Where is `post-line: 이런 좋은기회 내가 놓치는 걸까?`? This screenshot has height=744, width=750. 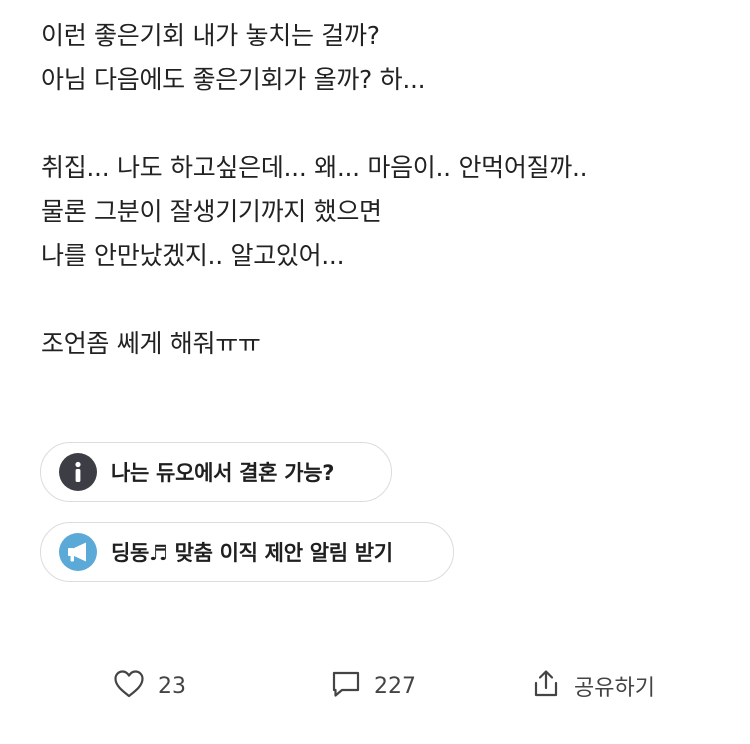 post-line: 이런 좋은기회 내가 놓치는 걸까? is located at coordinates (210, 35).